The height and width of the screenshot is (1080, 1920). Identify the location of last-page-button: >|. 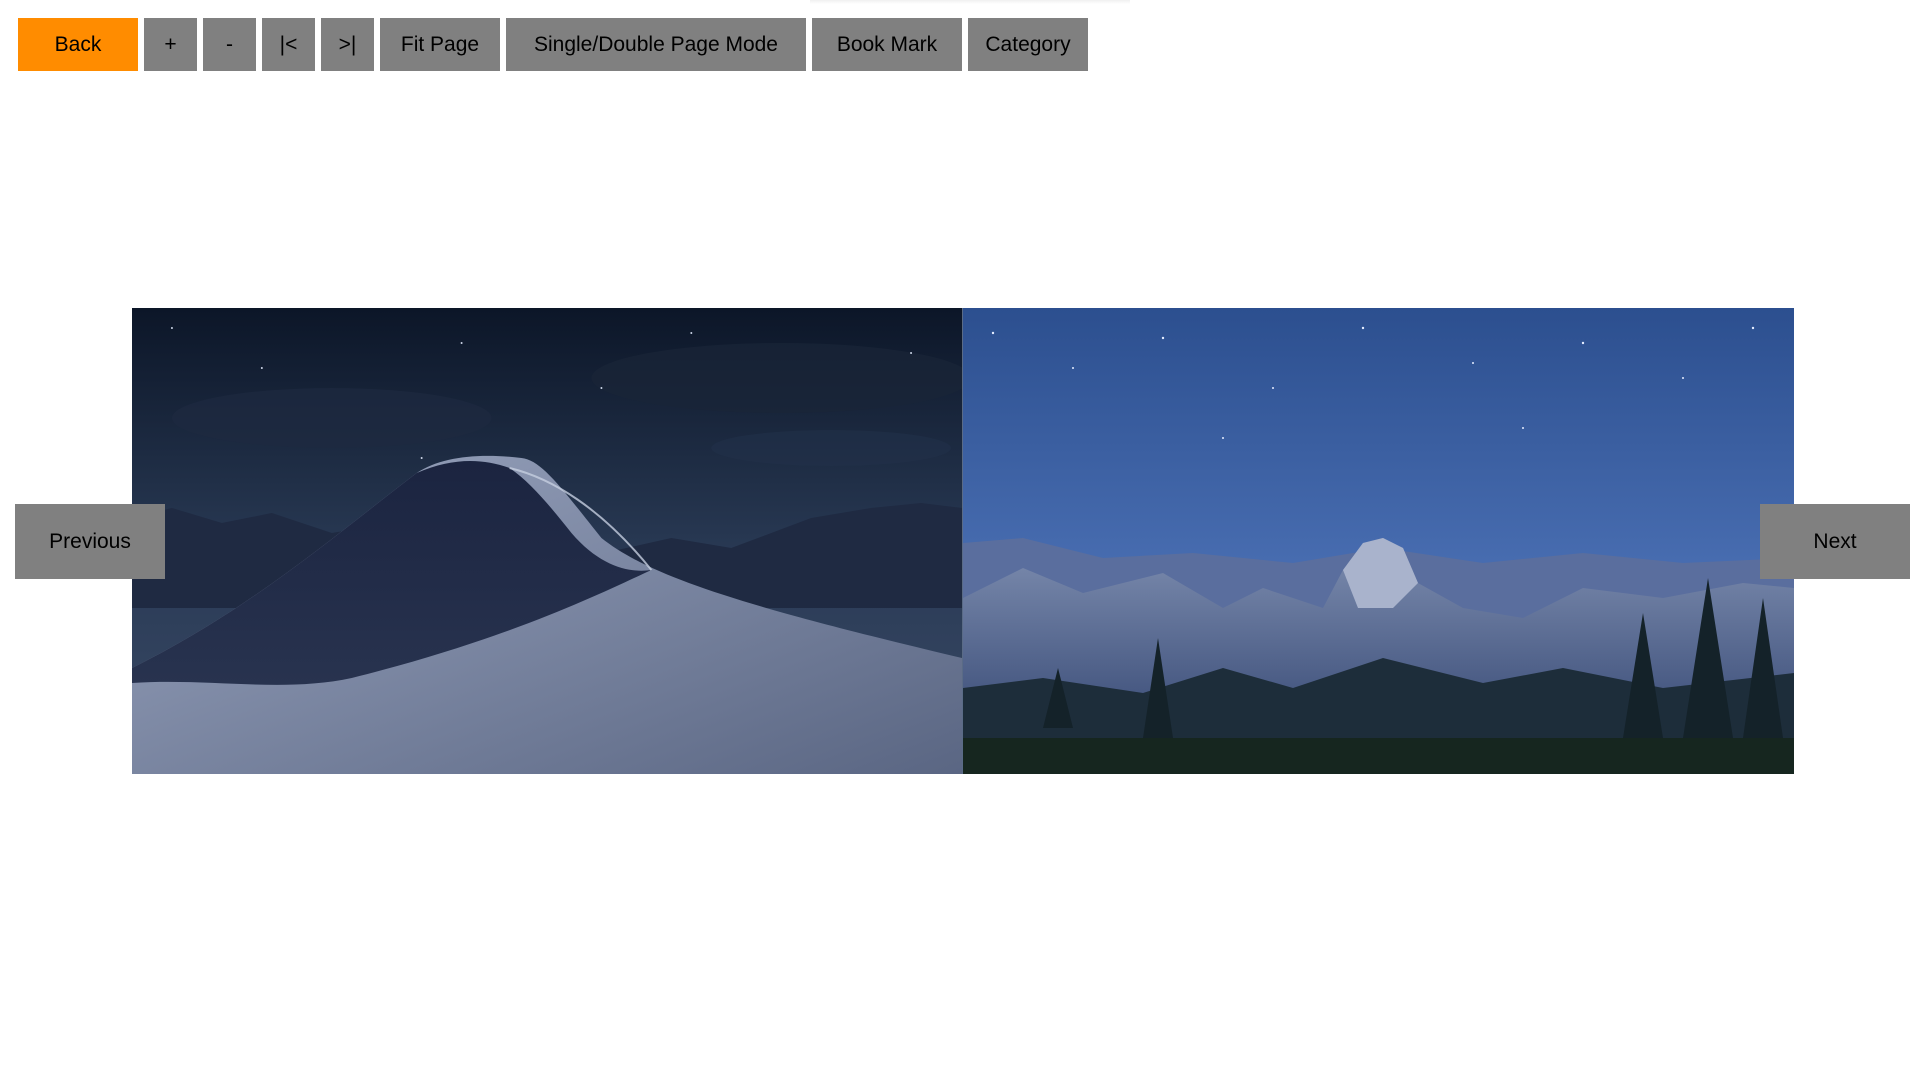
(347, 44).